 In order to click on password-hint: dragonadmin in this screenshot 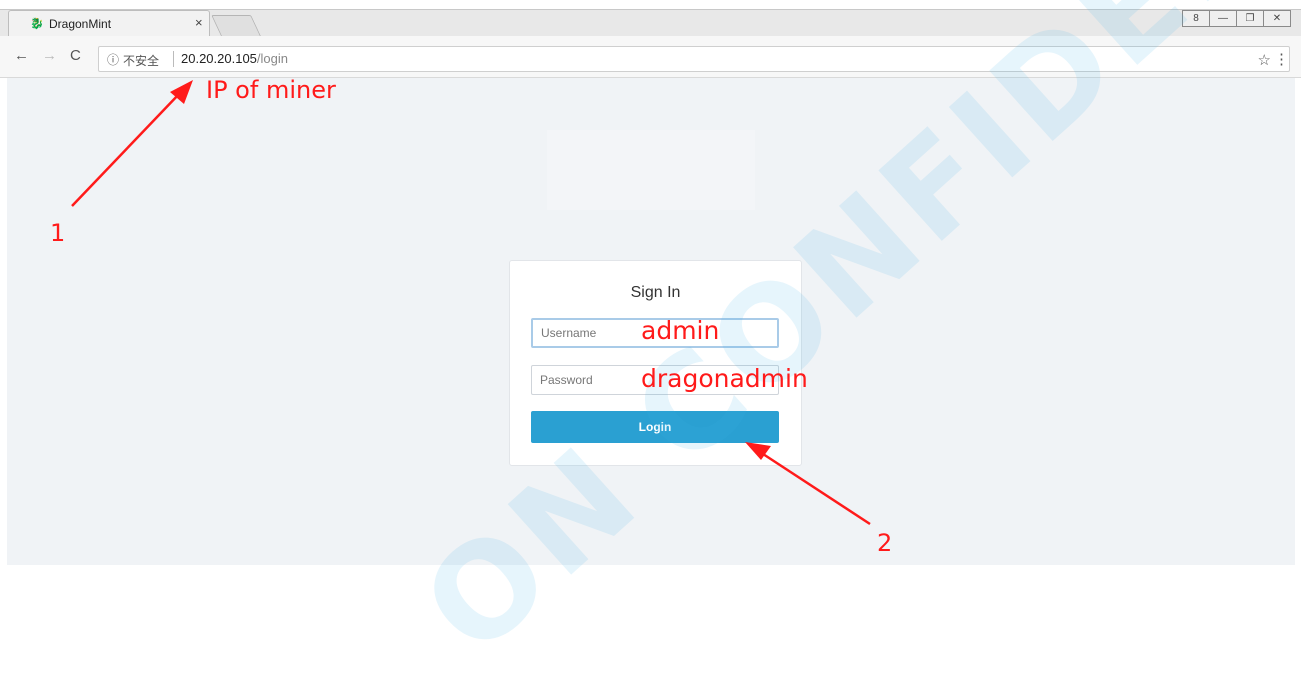, I will do `click(724, 378)`.